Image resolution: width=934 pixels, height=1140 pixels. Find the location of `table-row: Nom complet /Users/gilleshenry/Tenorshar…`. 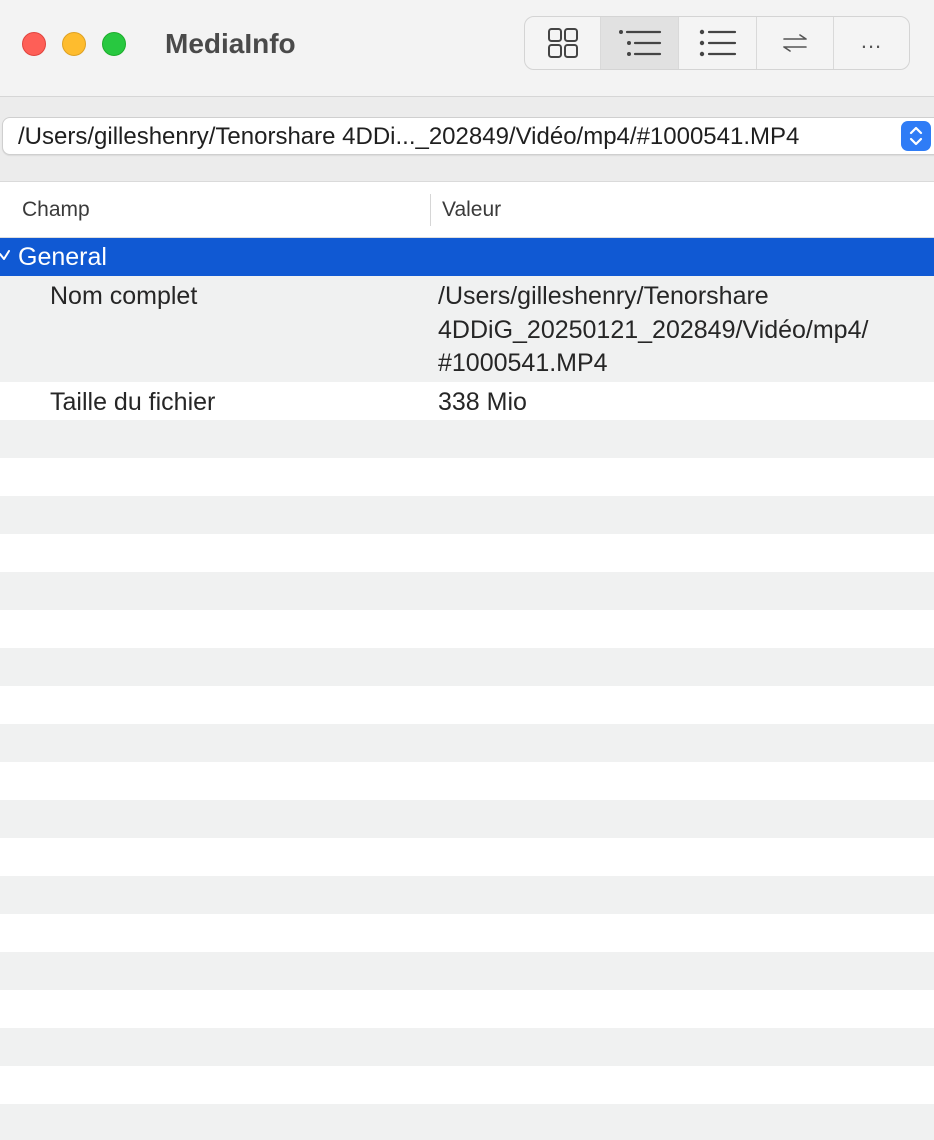

table-row: Nom complet /Users/gilleshenry/Tenorshar… is located at coordinates (467, 329).